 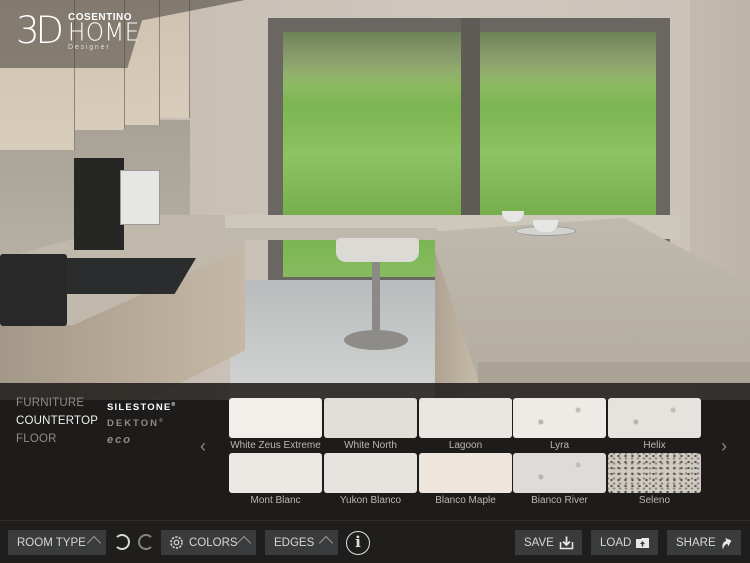 I want to click on category-floor: FLOOR, so click(x=36, y=439).